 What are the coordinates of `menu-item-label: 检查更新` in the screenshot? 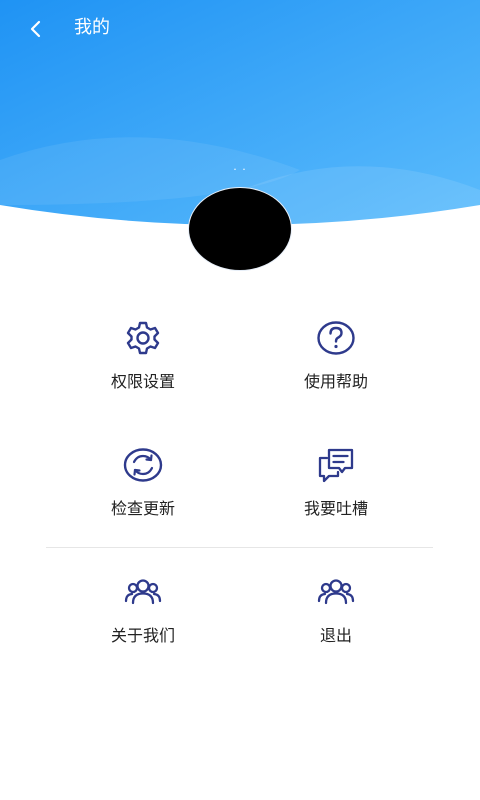 It's located at (142, 508).